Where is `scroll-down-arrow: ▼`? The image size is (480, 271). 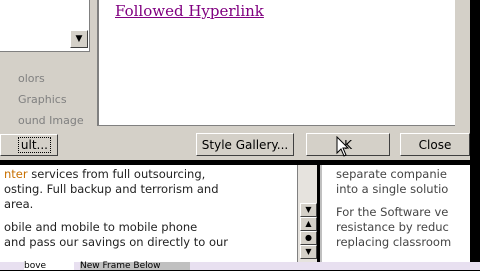
scroll-down-arrow: ▼ is located at coordinates (79, 39).